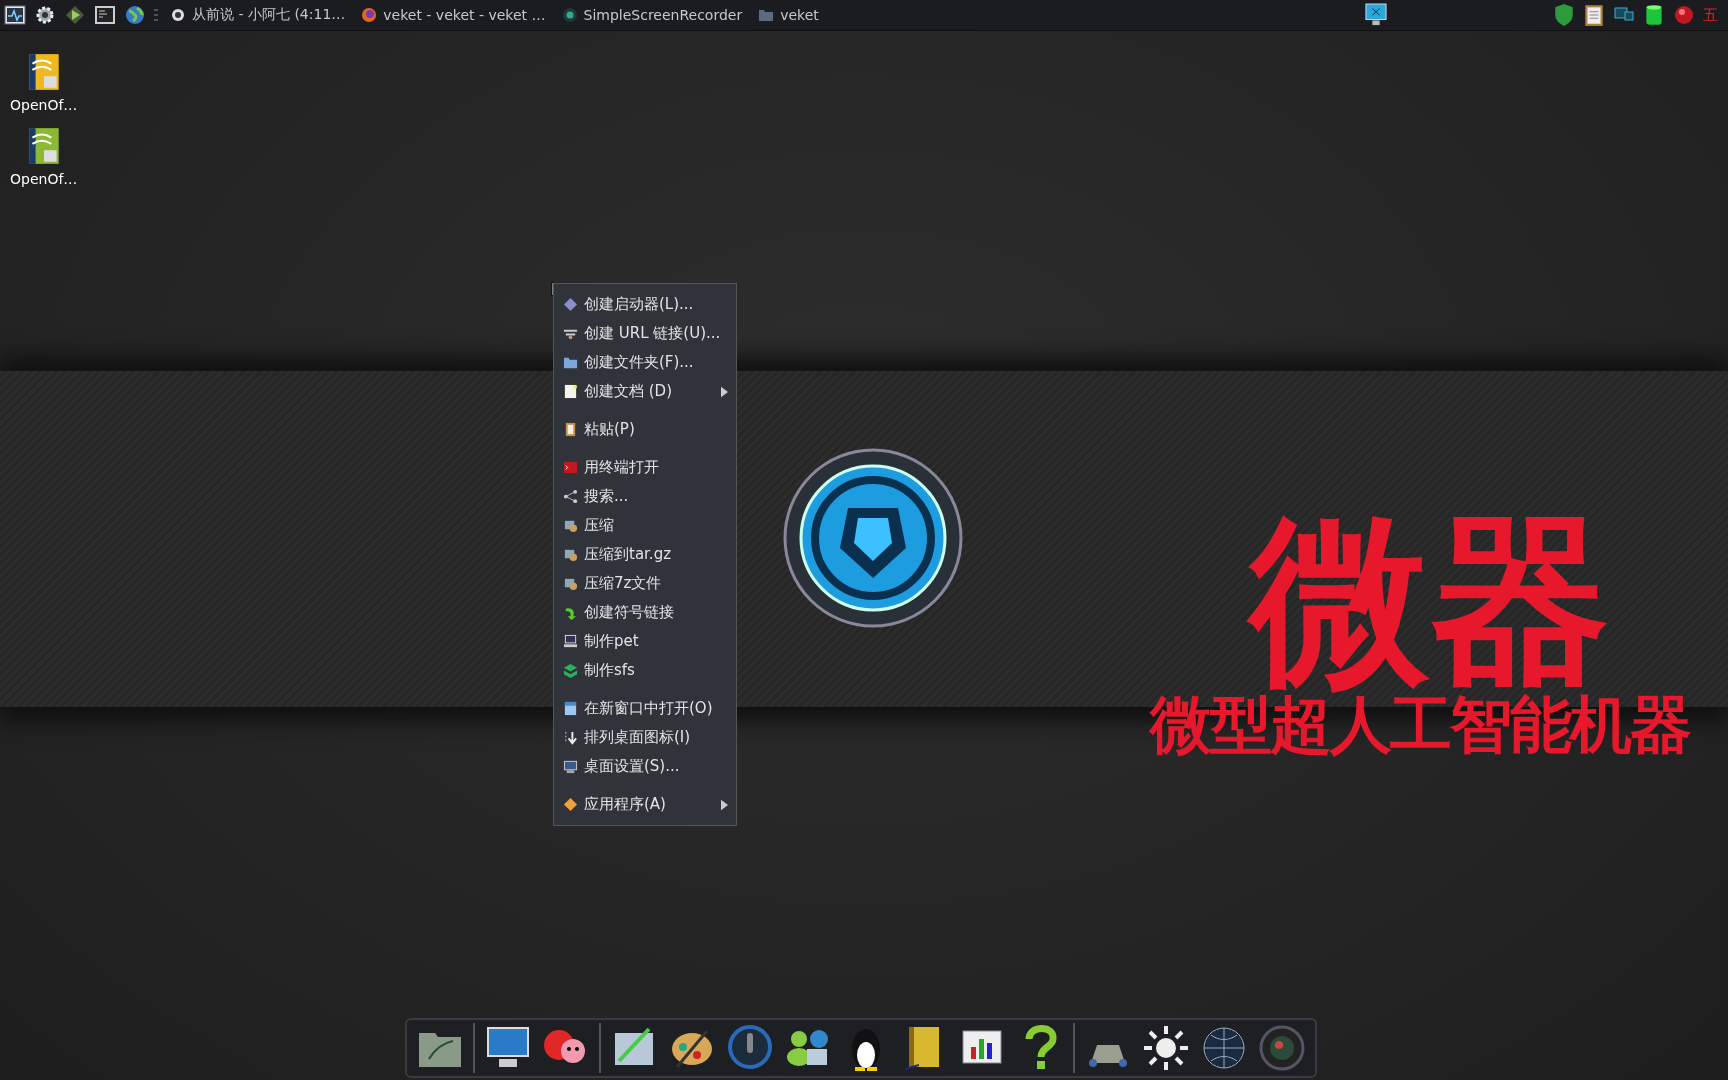 This screenshot has height=1080, width=1728. Describe the element at coordinates (570, 766) in the screenshot. I see `settings-icon` at that location.